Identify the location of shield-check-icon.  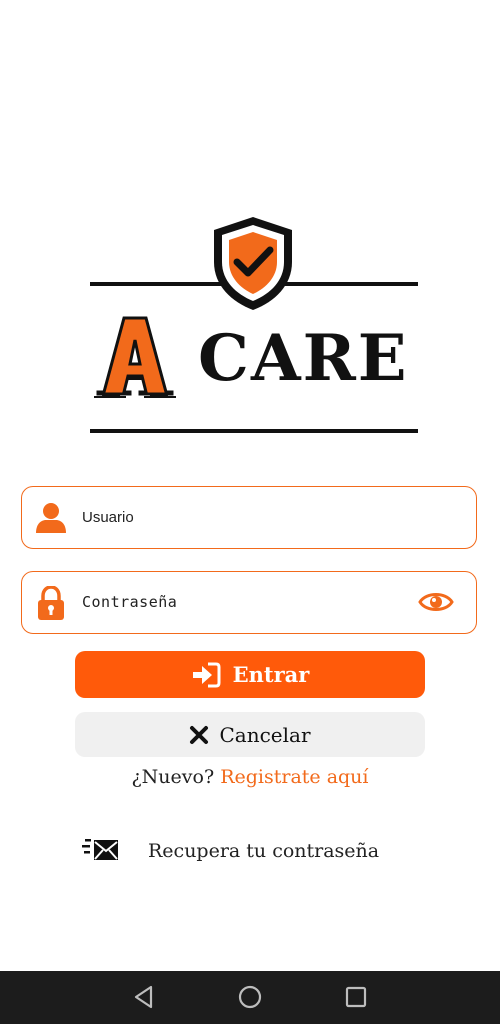
(253, 263).